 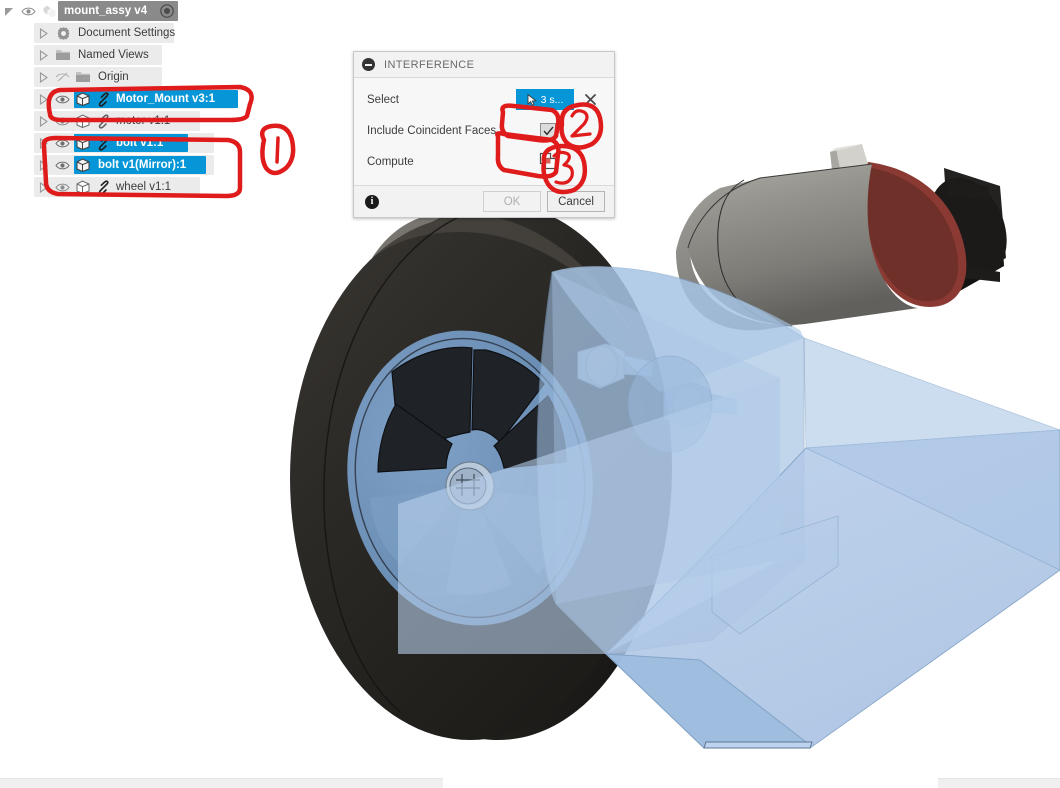 I want to click on tree-item-label: Motor_Mount v3:1, so click(x=166, y=99).